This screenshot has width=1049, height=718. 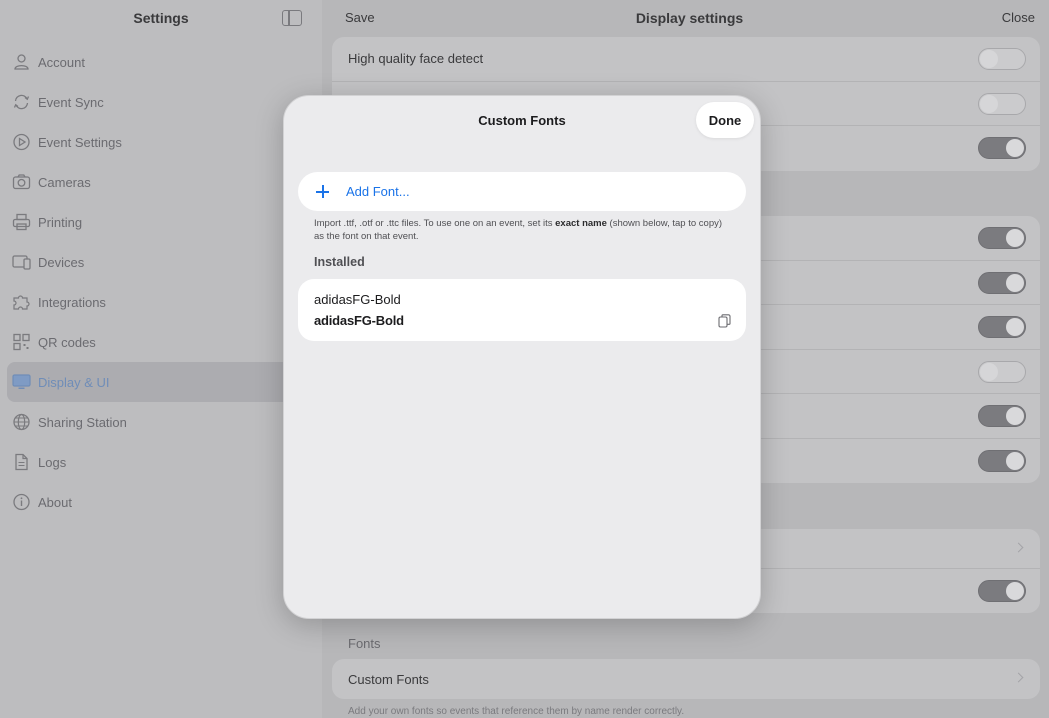 I want to click on play-circle-icon, so click(x=21, y=142).